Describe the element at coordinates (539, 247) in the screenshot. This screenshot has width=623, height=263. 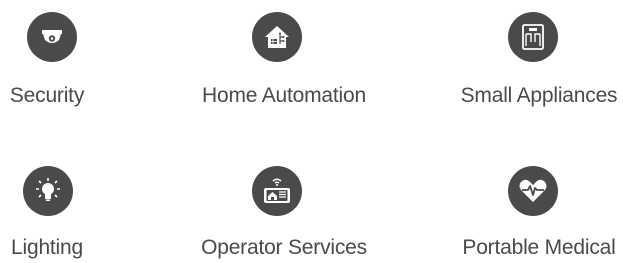
I see `category-label: Portable Medical` at that location.